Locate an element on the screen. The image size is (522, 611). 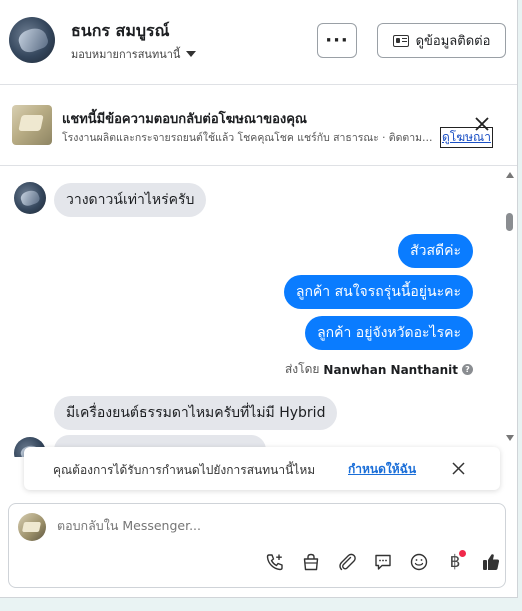
scroll-down-arrow-icon is located at coordinates (510, 438).